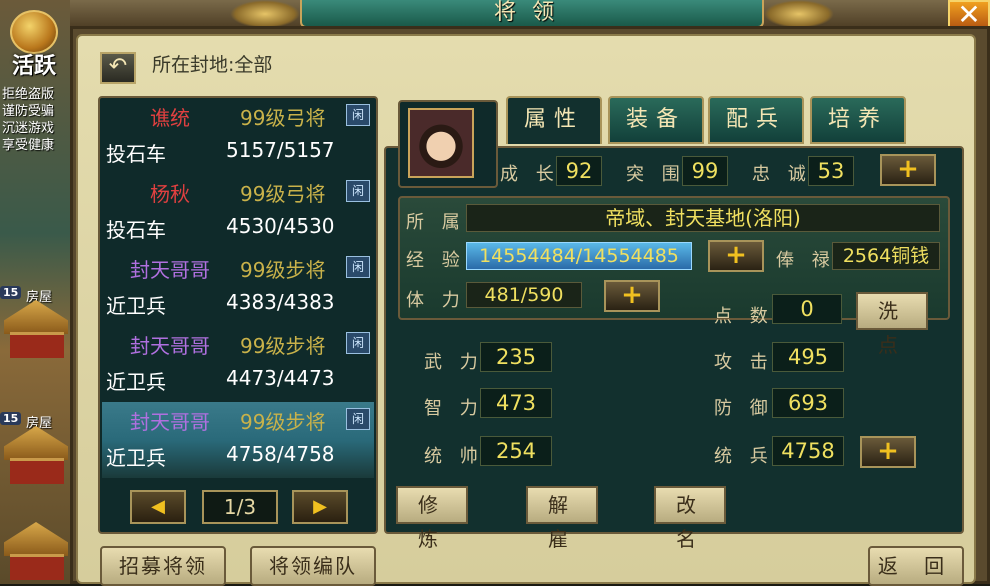 The image size is (990, 586). Describe the element at coordinates (892, 324) in the screenshot. I see `reset-points-button: 洗 点` at that location.